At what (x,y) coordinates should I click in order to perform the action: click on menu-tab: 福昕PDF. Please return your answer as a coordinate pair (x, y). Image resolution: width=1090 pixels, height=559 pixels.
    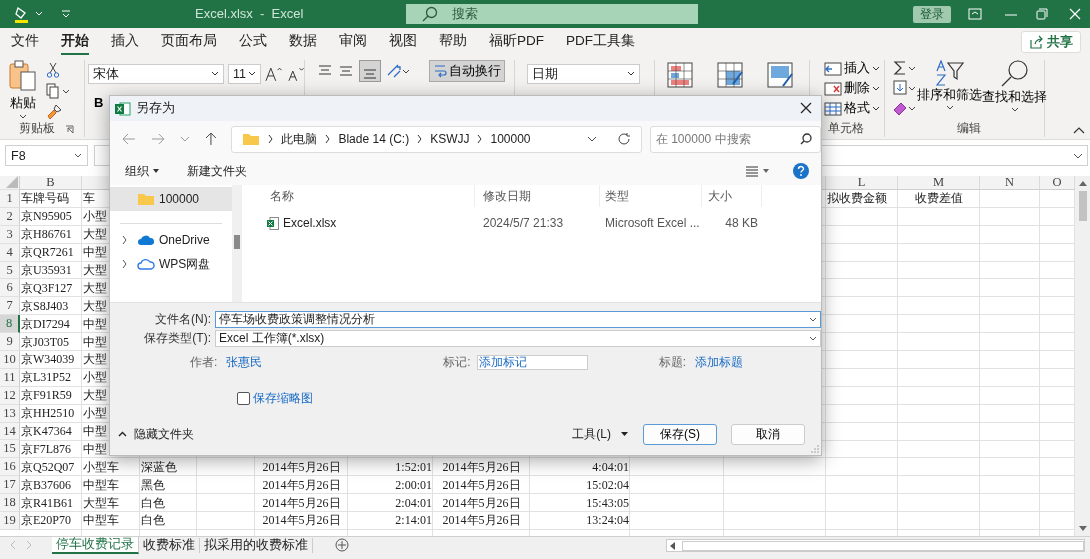
    Looking at the image, I should click on (516, 42).